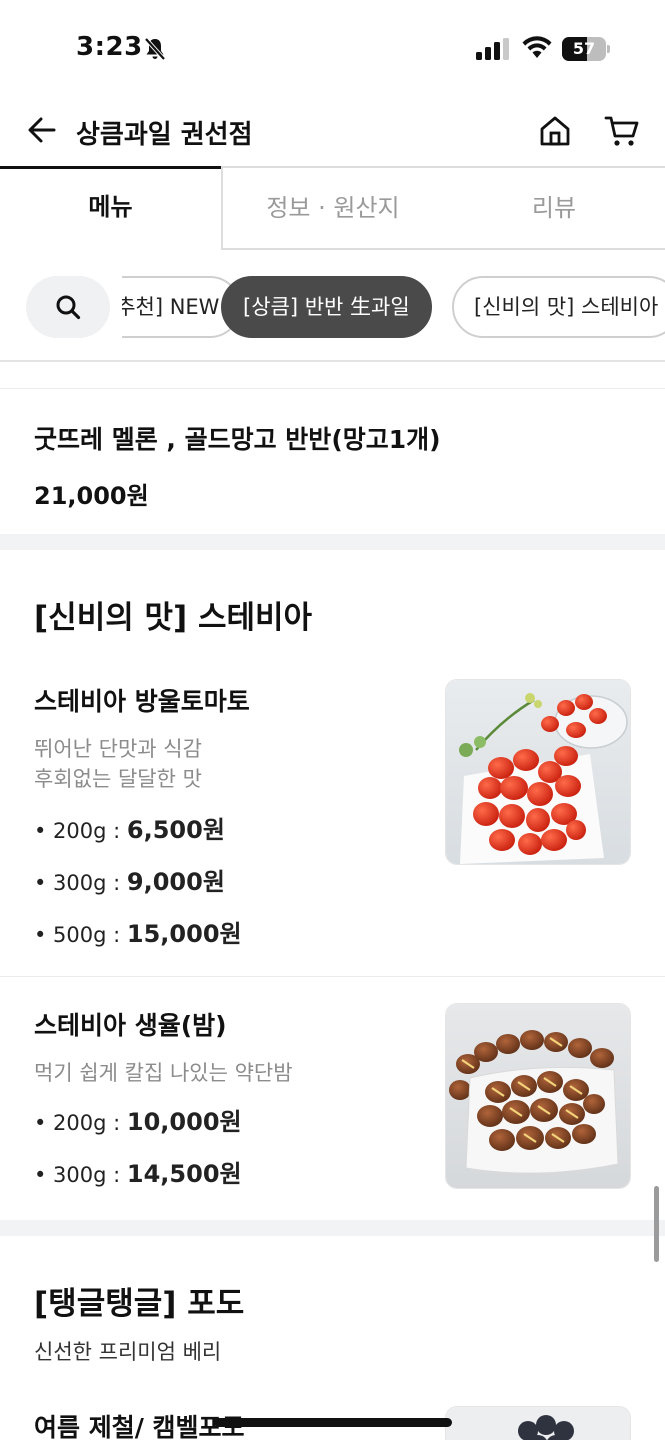 This screenshot has height=1440, width=665. I want to click on tab-info-origin: 정보 · 원산지, so click(332, 208).